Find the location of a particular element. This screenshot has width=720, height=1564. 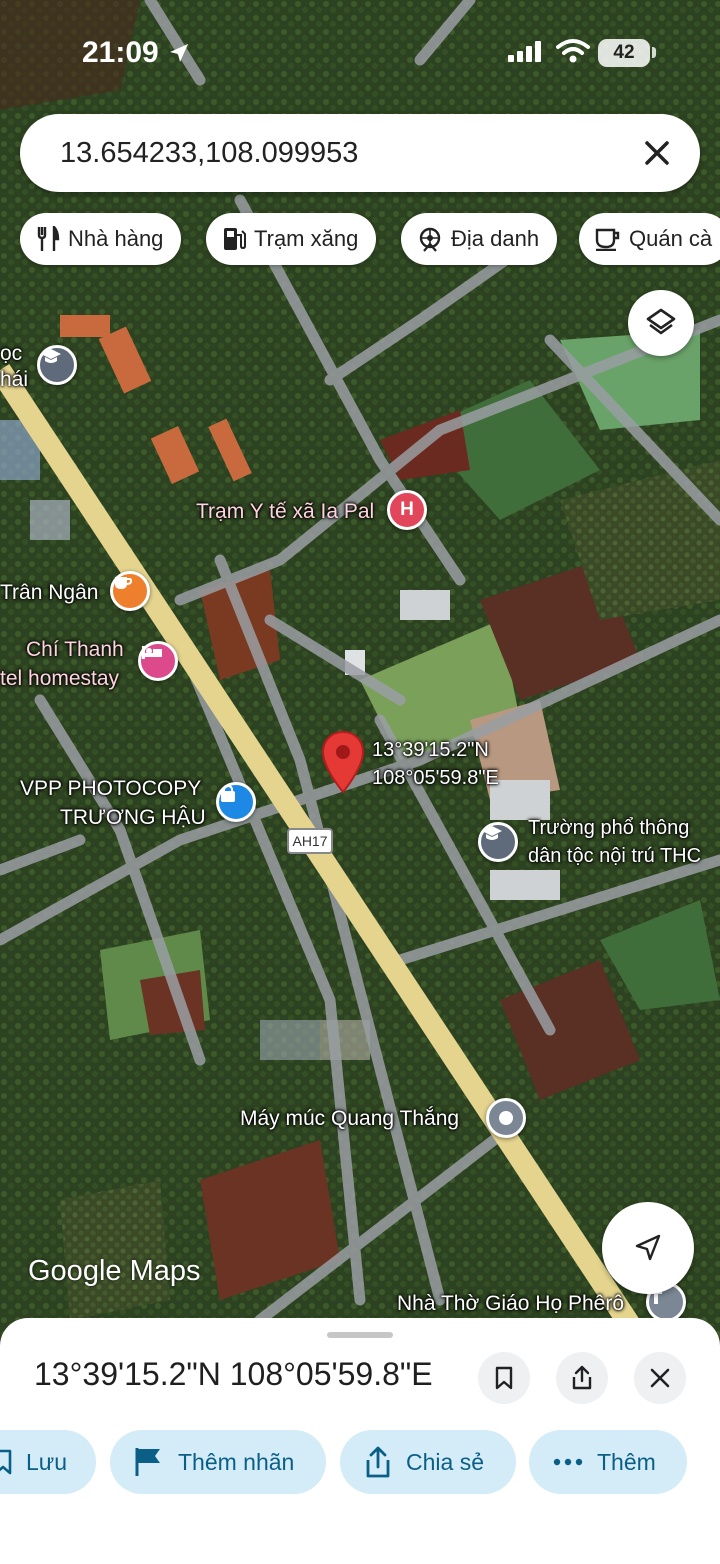

chip-landmarks: Địa danh is located at coordinates (479, 239).